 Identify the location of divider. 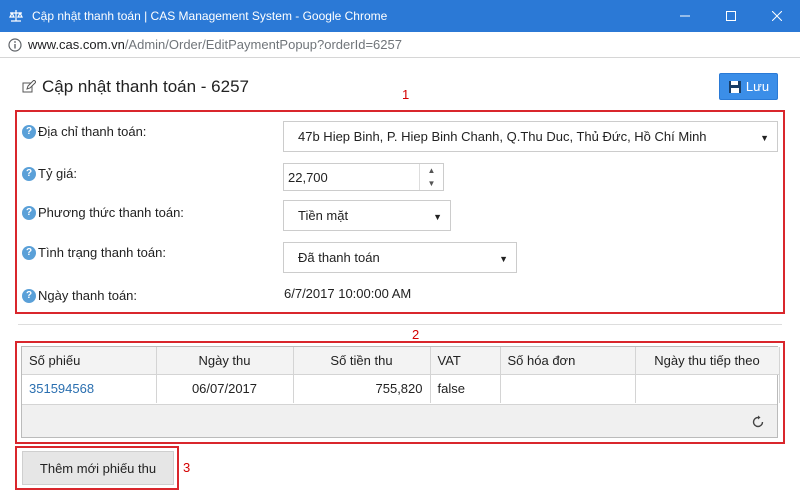
(400, 324).